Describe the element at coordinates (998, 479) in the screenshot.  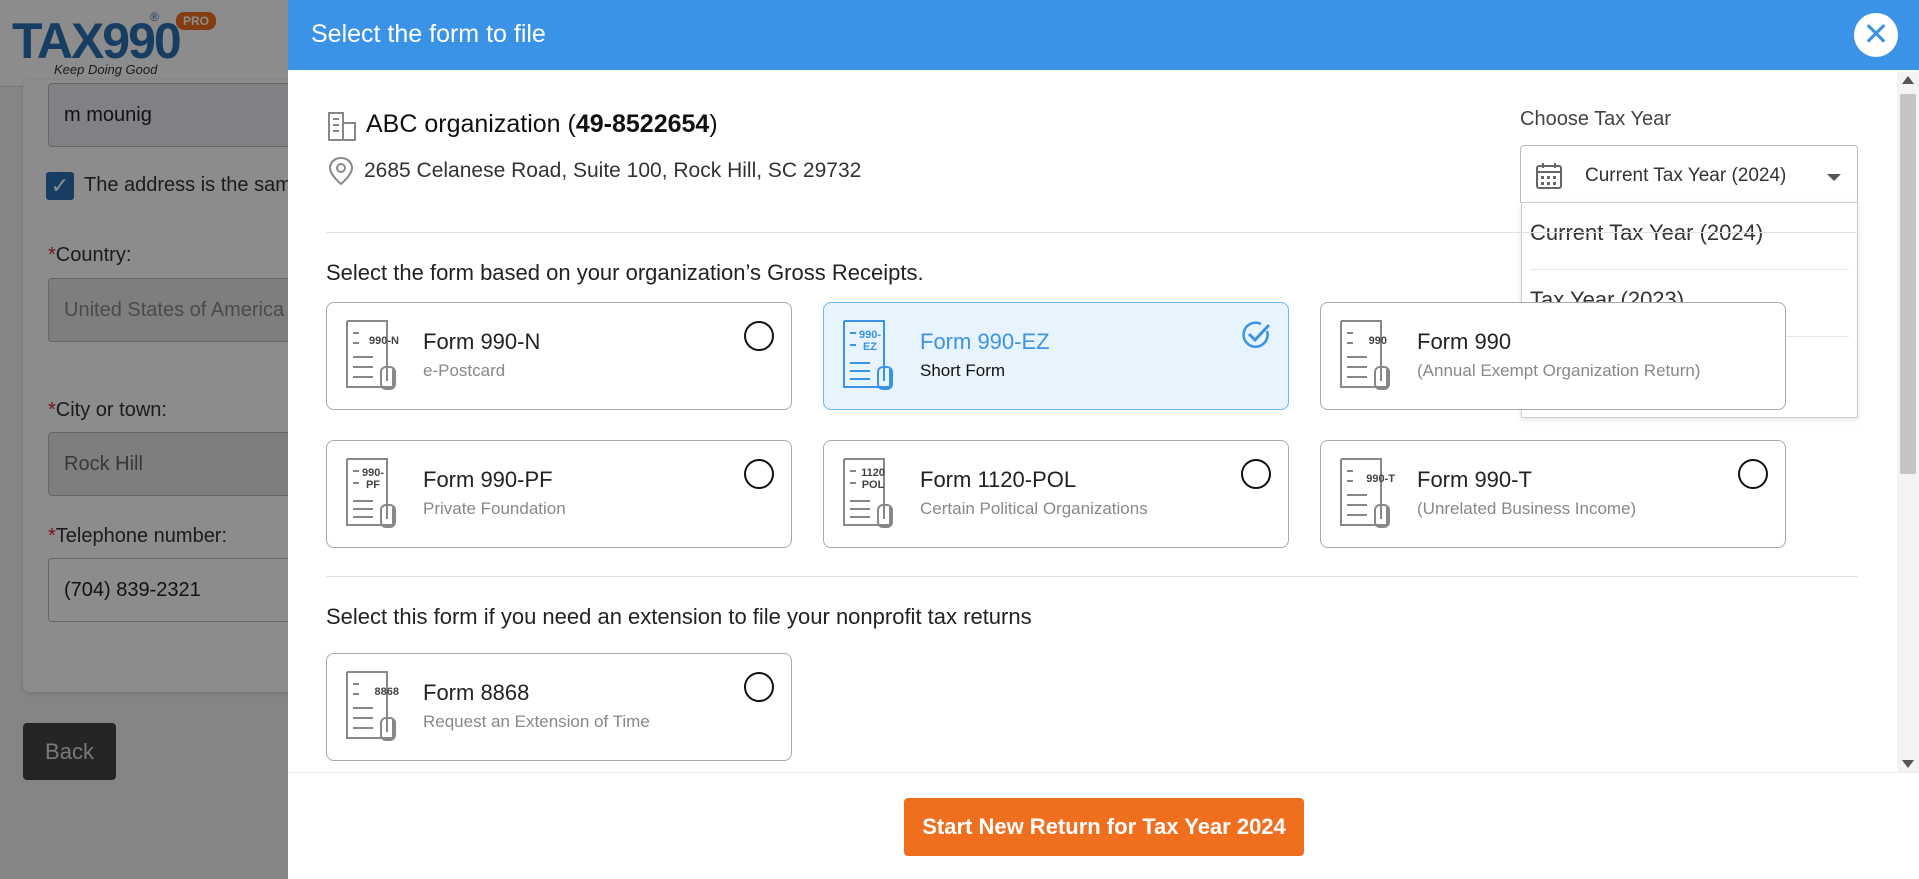
I see `form-name: Form 1120-POL` at that location.